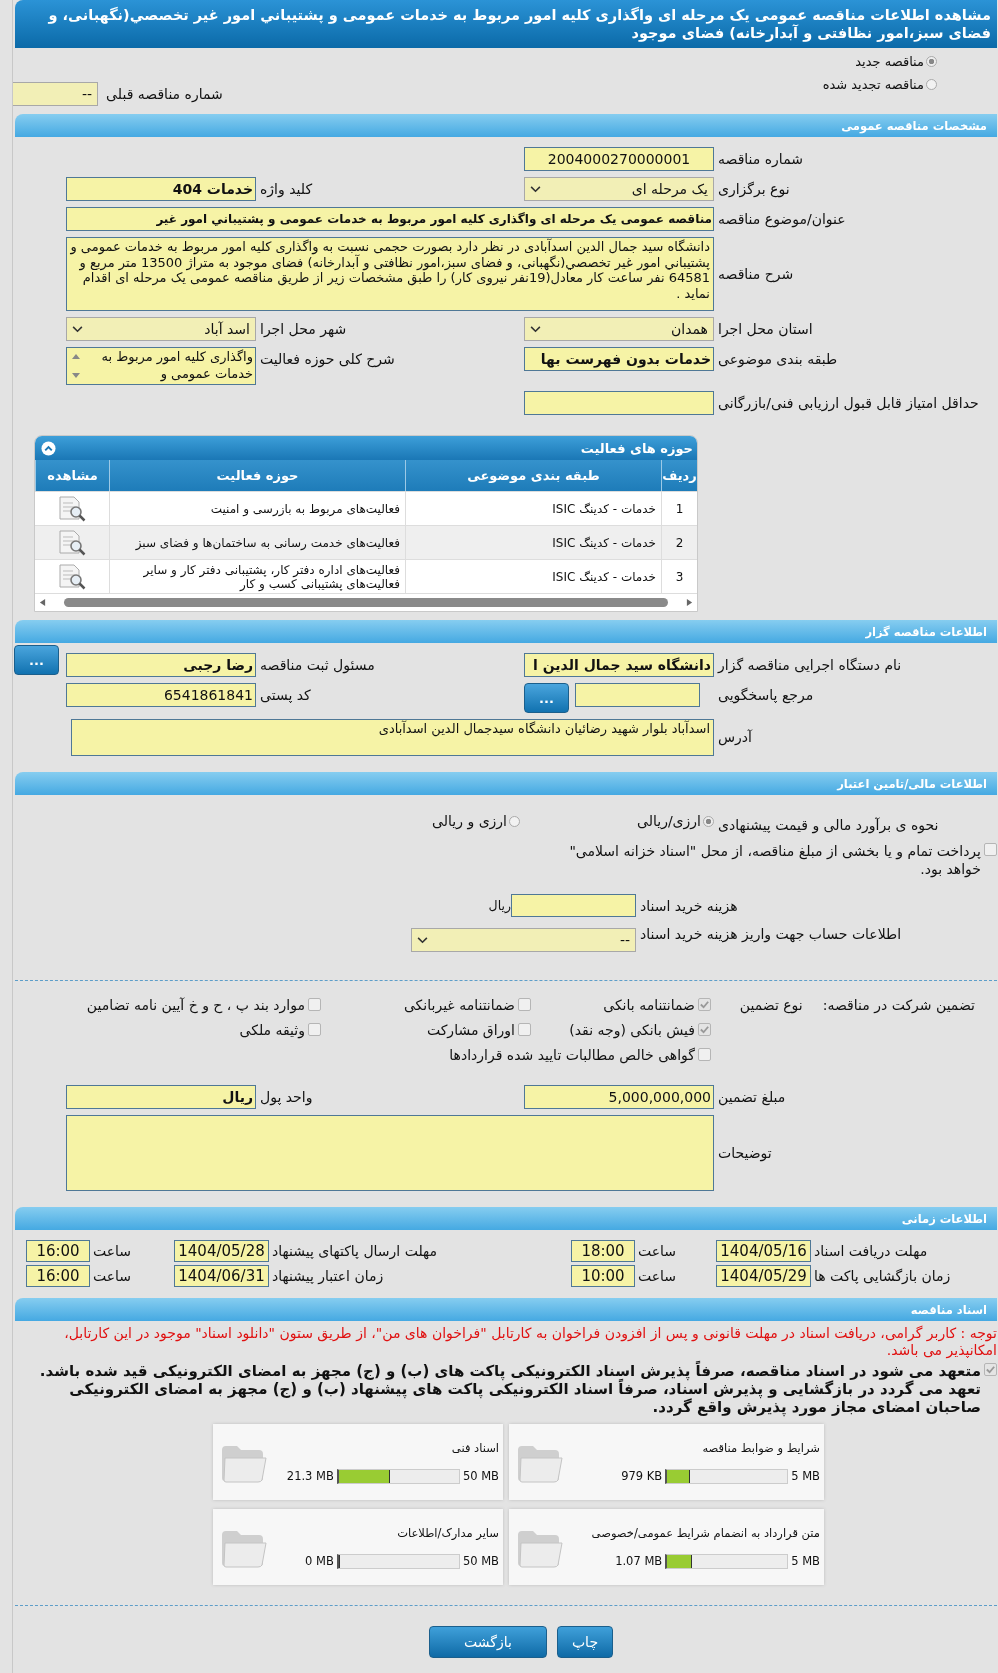 The height and width of the screenshot is (1673, 998). Describe the element at coordinates (603, 1251) in the screenshot. I see `time-field: 18:00` at that location.